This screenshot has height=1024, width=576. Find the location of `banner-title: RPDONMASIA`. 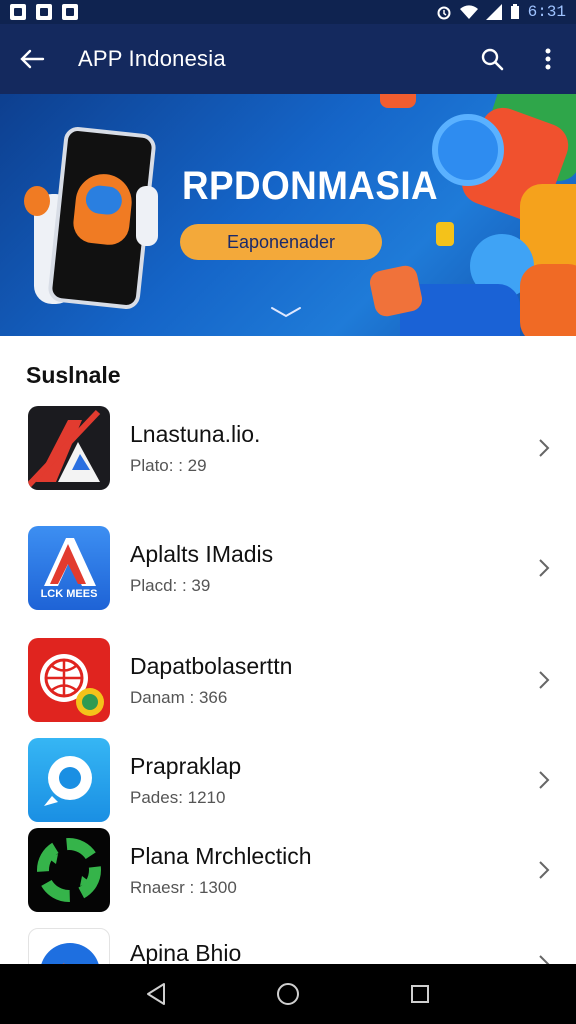

banner-title: RPDONMASIA is located at coordinates (310, 186).